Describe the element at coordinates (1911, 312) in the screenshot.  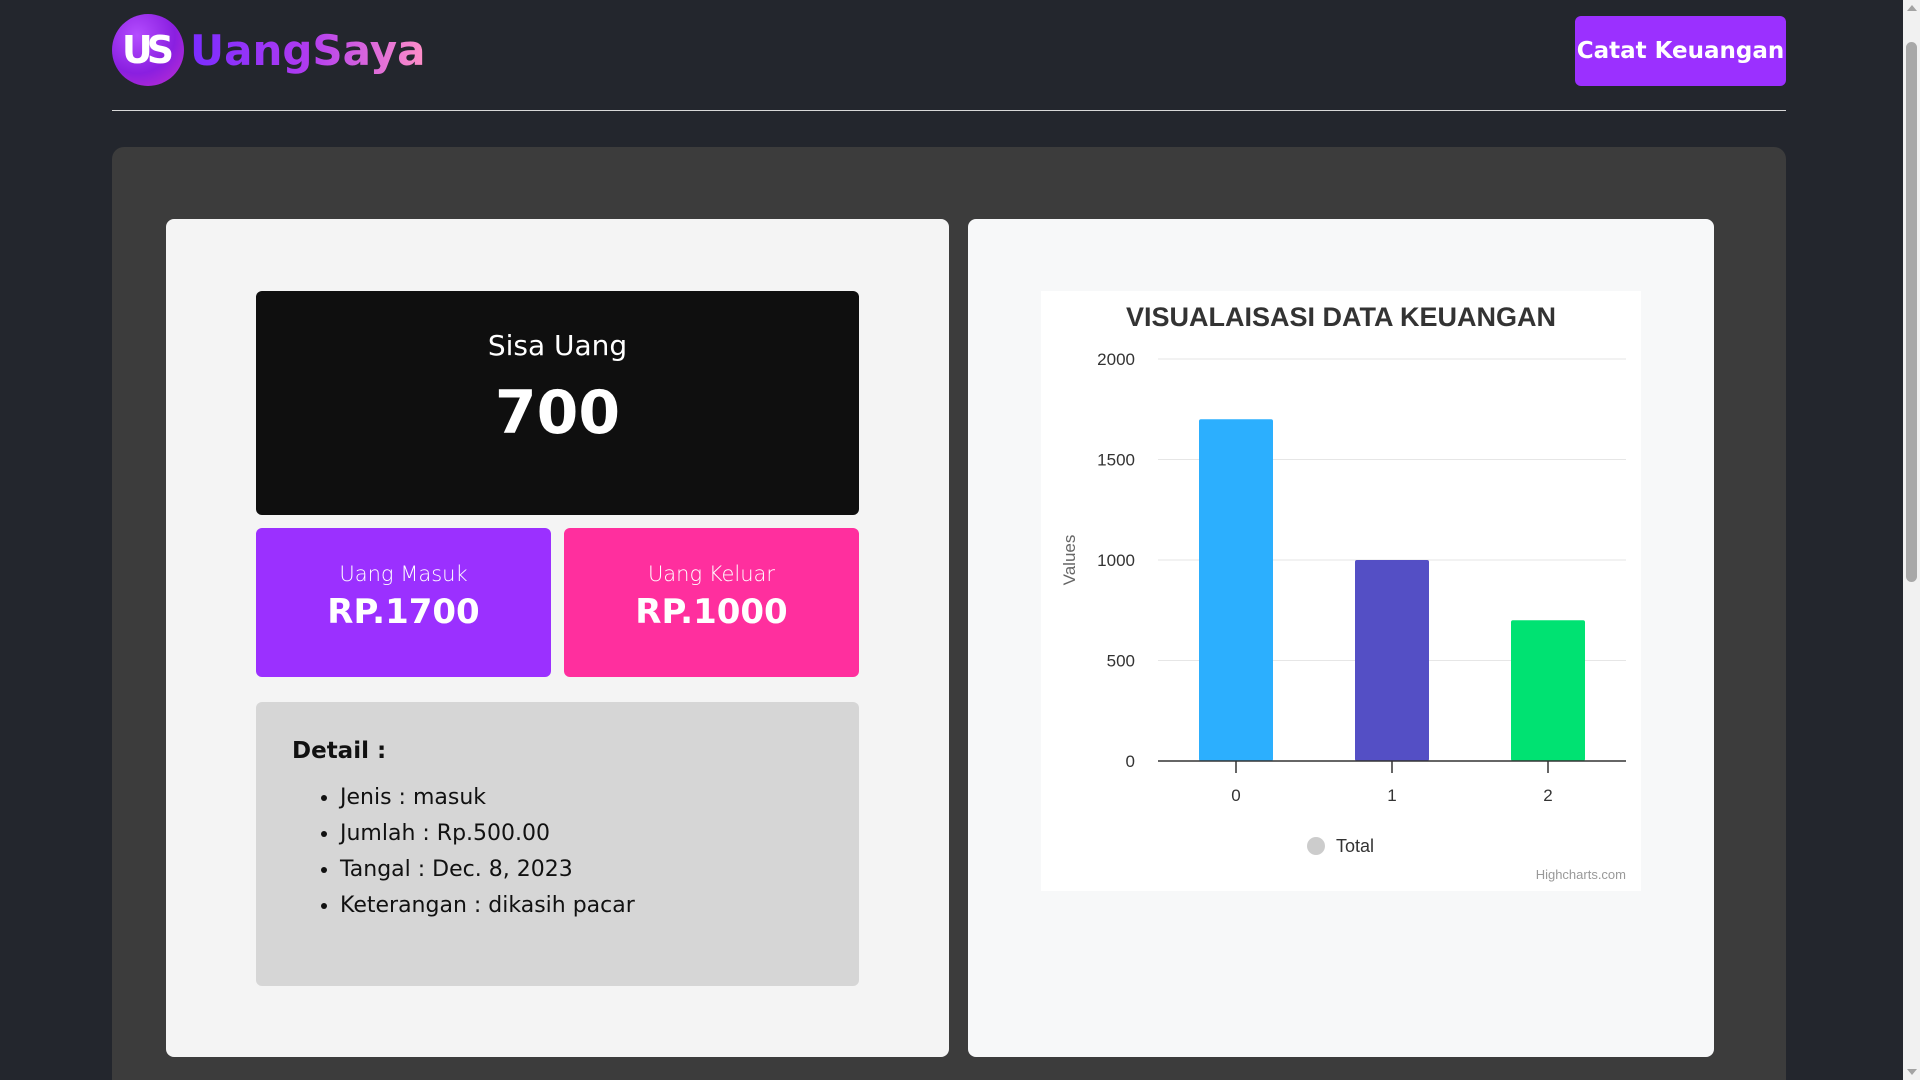
I see `scrollbar-thumb` at that location.